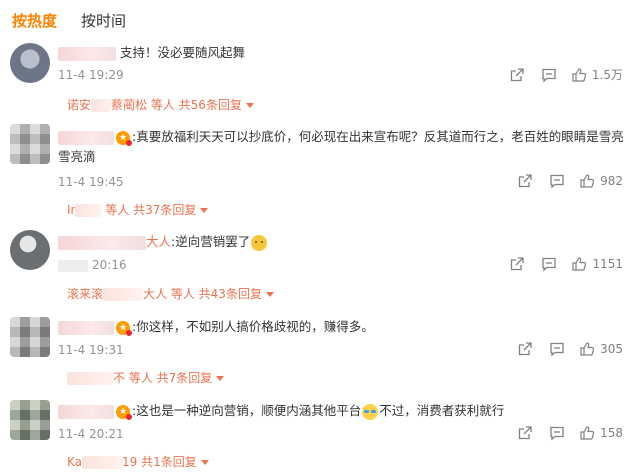  I want to click on tab-hot: 按热度, so click(34, 20).